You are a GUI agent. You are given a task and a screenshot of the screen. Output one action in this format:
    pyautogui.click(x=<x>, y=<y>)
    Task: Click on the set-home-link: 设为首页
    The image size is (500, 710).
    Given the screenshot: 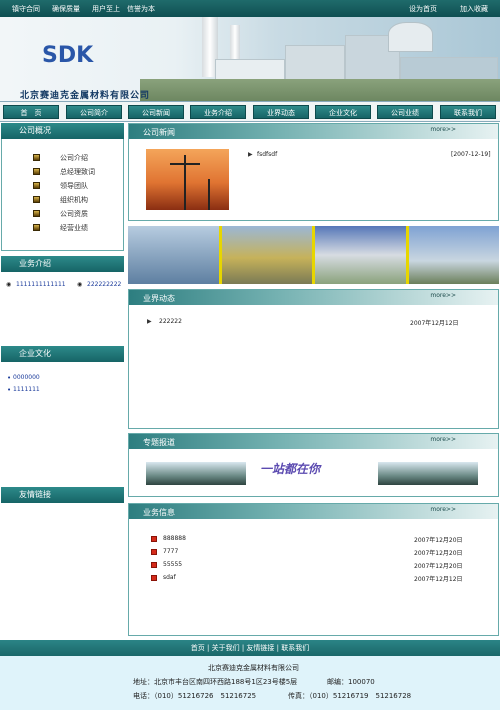 What is the action you would take?
    pyautogui.click(x=423, y=9)
    